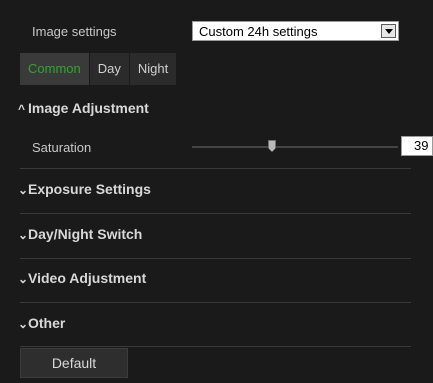 The image size is (433, 383). I want to click on saturation-label: Saturation, so click(62, 147).